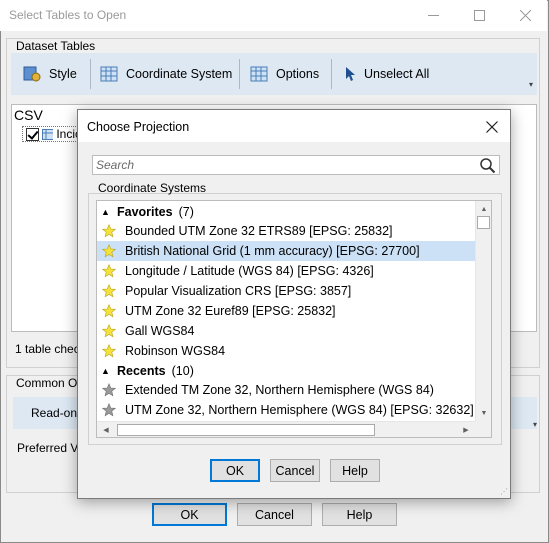 This screenshot has height=543, width=549. Describe the element at coordinates (152, 188) in the screenshot. I see `coordinate-systems-label: Coordinate Systems` at that location.